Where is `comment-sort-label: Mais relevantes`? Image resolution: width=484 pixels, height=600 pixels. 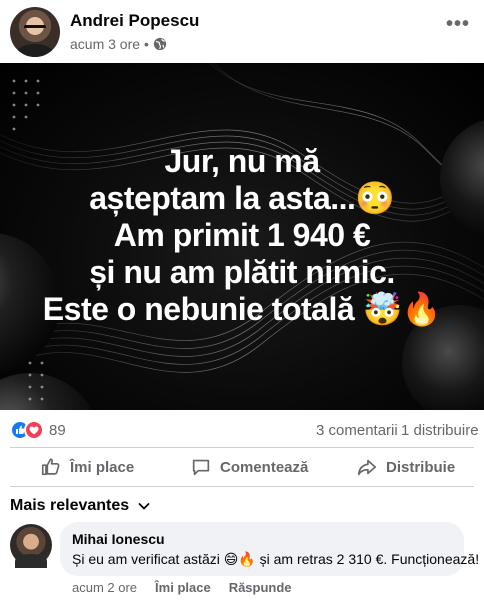 comment-sort-label: Mais relevantes is located at coordinates (70, 505).